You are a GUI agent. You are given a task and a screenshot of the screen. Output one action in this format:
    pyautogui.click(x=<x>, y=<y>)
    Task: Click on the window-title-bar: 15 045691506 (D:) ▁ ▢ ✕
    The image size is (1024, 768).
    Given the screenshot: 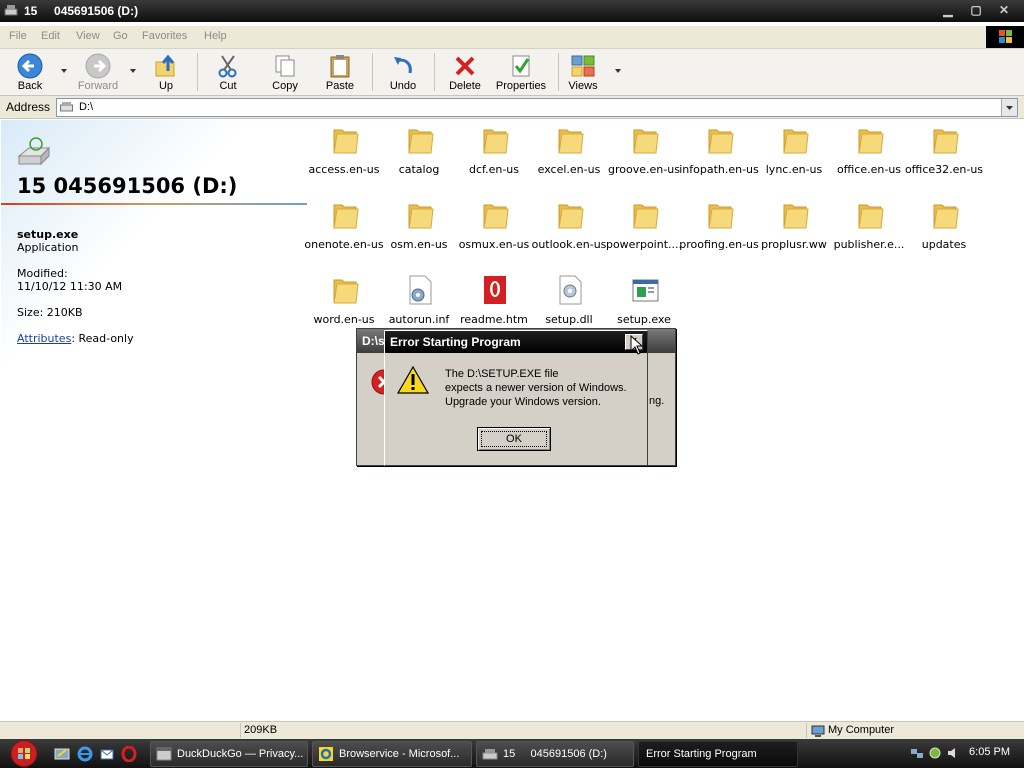 What is the action you would take?
    pyautogui.click(x=512, y=11)
    